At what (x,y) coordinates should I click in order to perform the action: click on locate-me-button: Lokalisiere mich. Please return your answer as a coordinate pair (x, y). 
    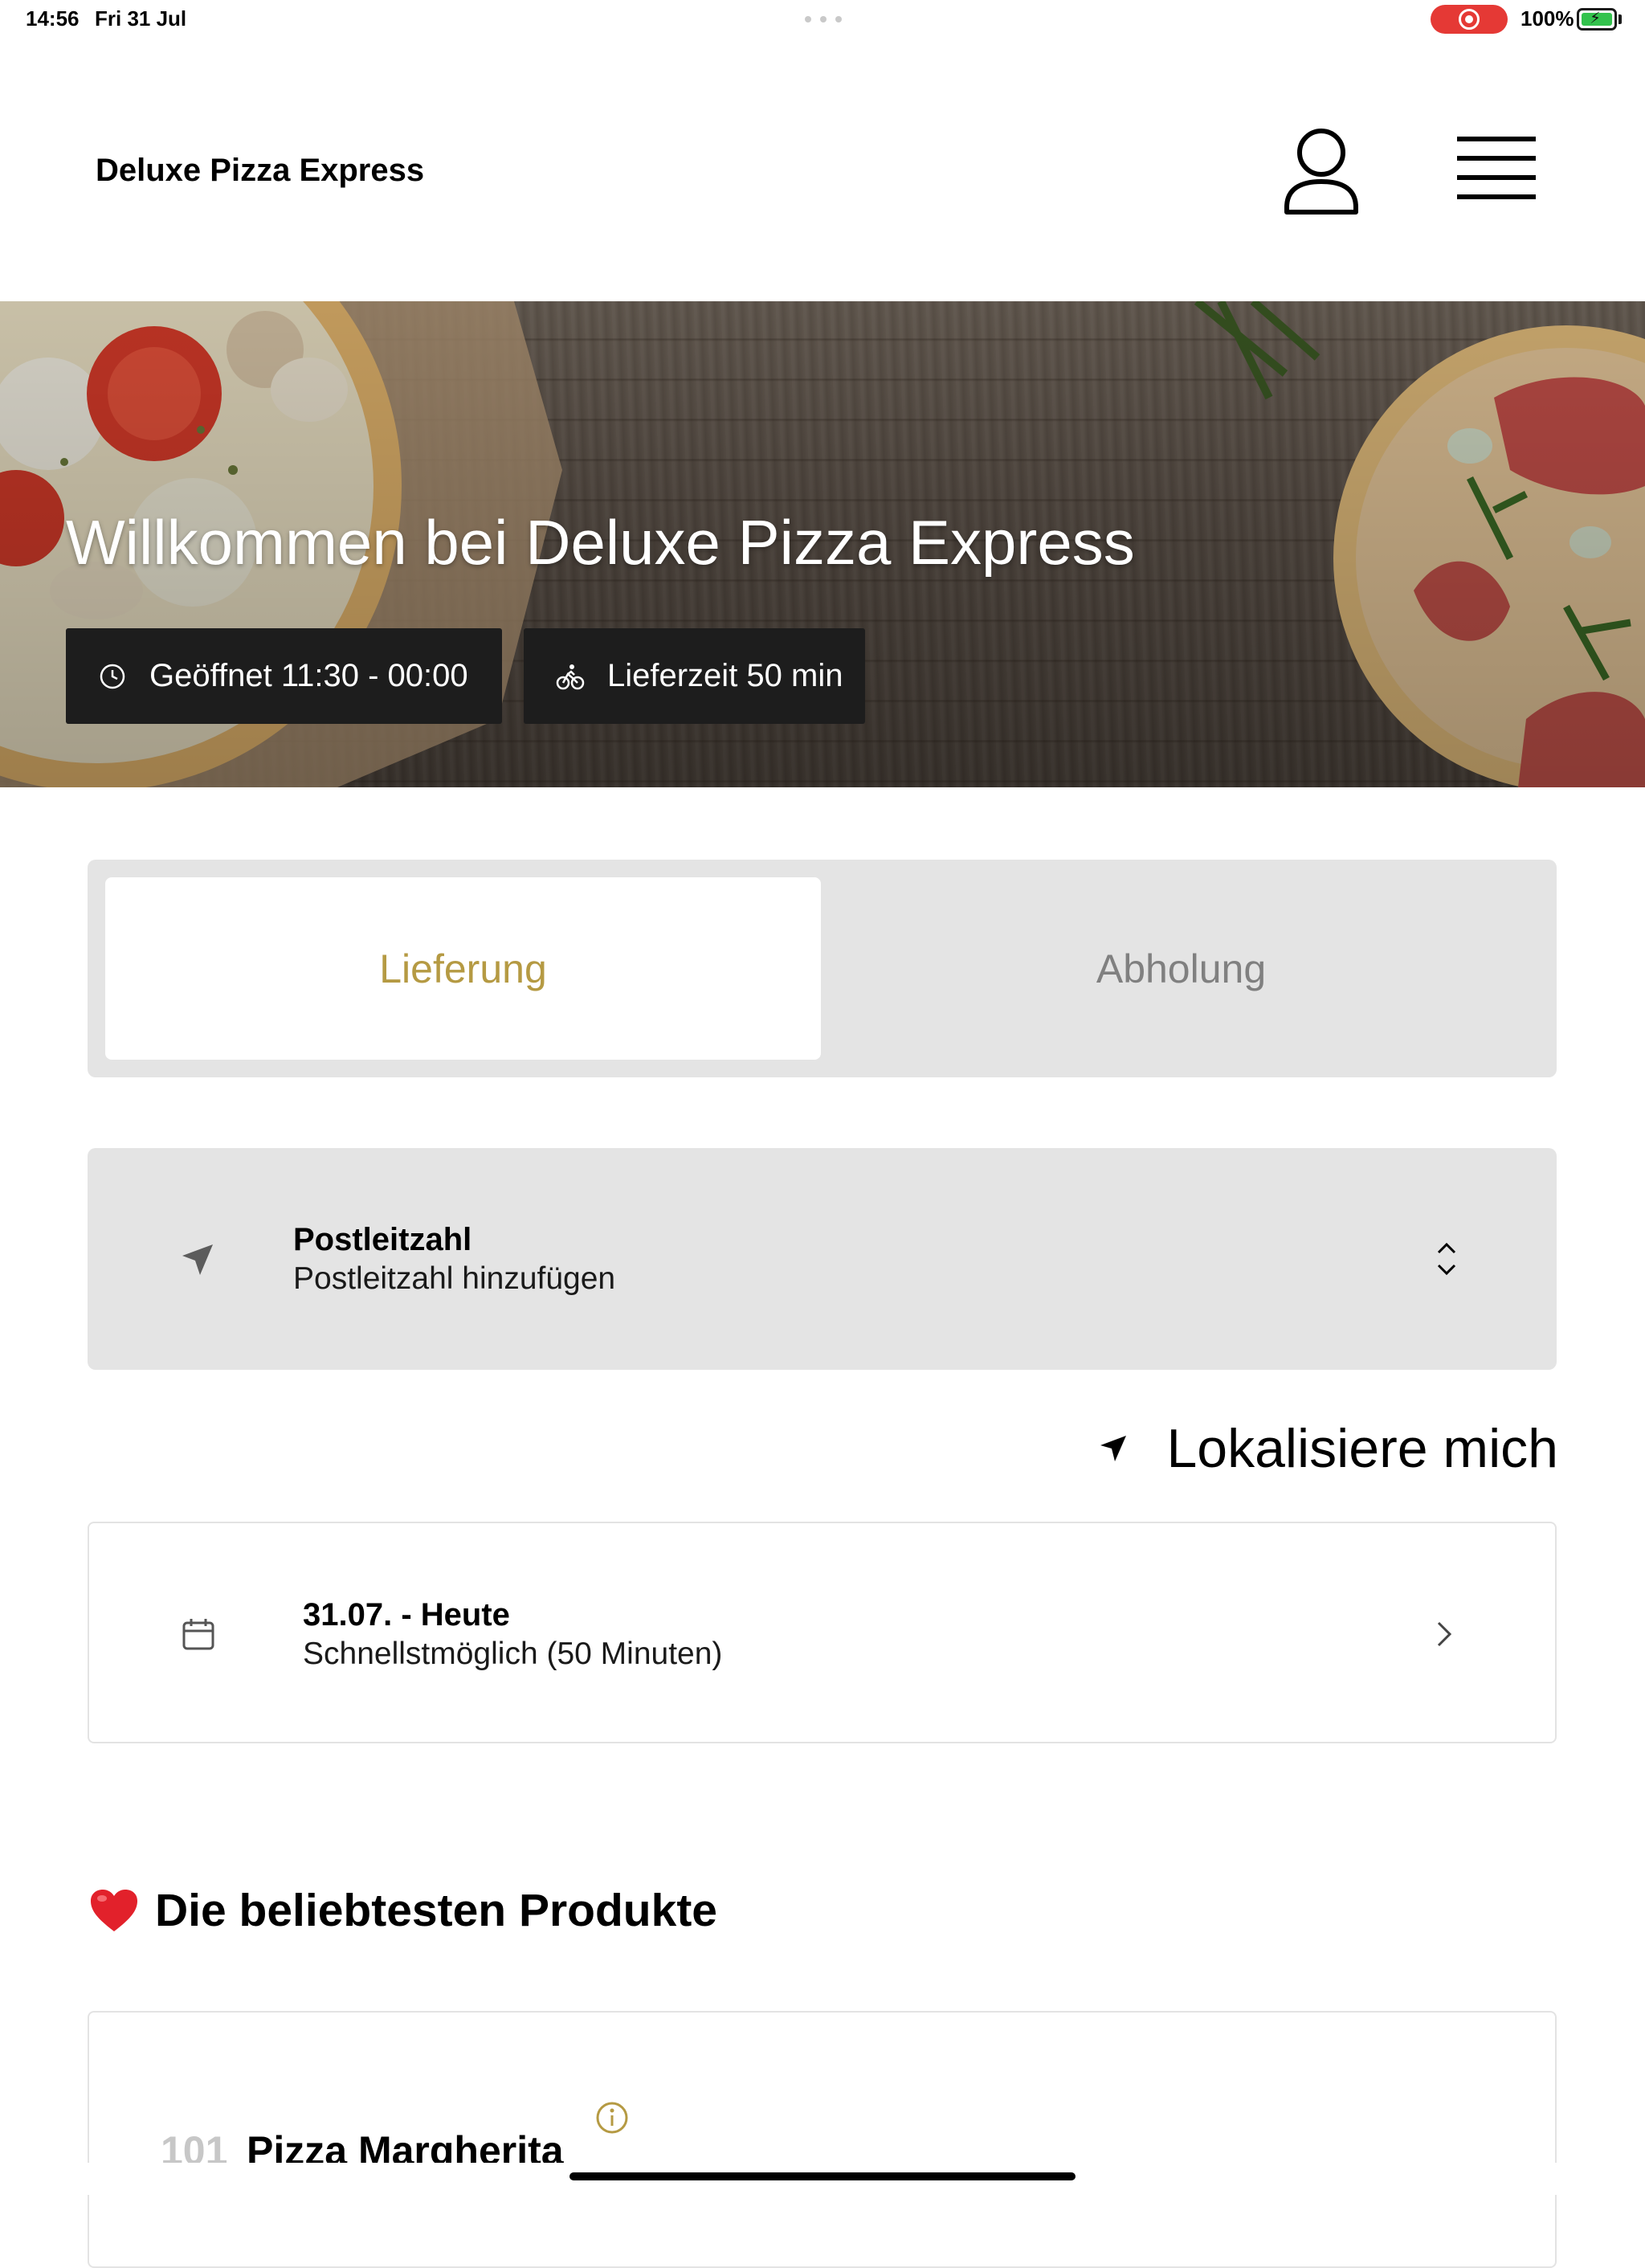
    Looking at the image, I should click on (1327, 1448).